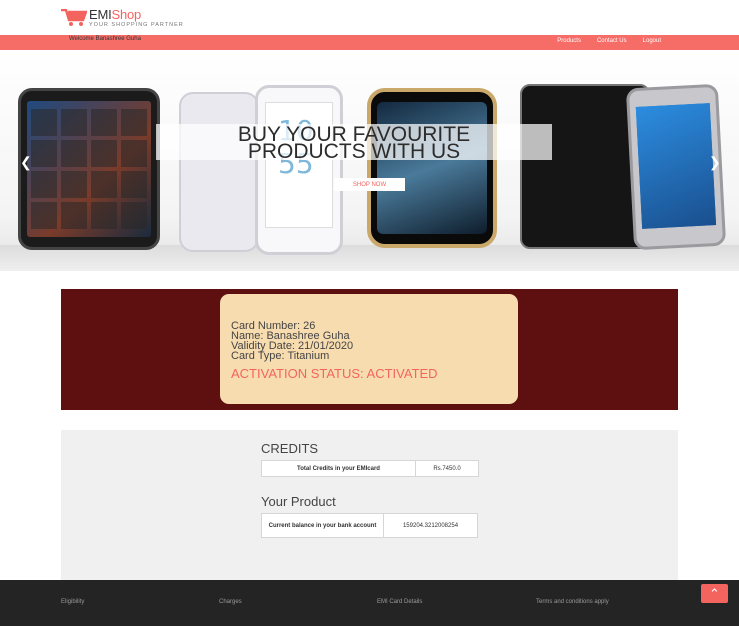 This screenshot has height=626, width=739. What do you see at coordinates (322, 525) in the screenshot?
I see `balance-label: Current balance in your bank account` at bounding box center [322, 525].